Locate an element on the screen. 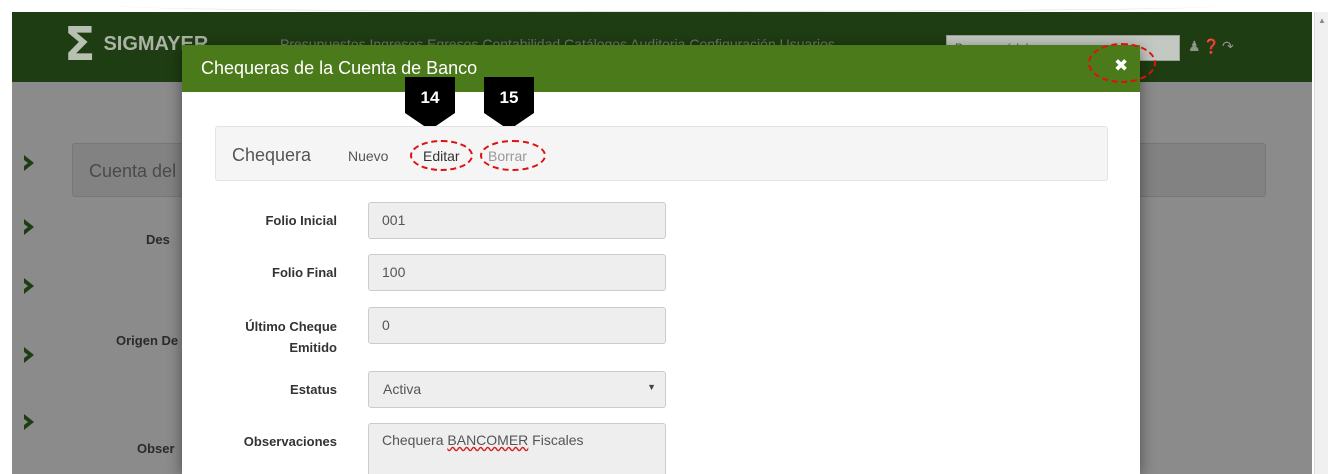  logout-icon: ↷ is located at coordinates (1229, 46).